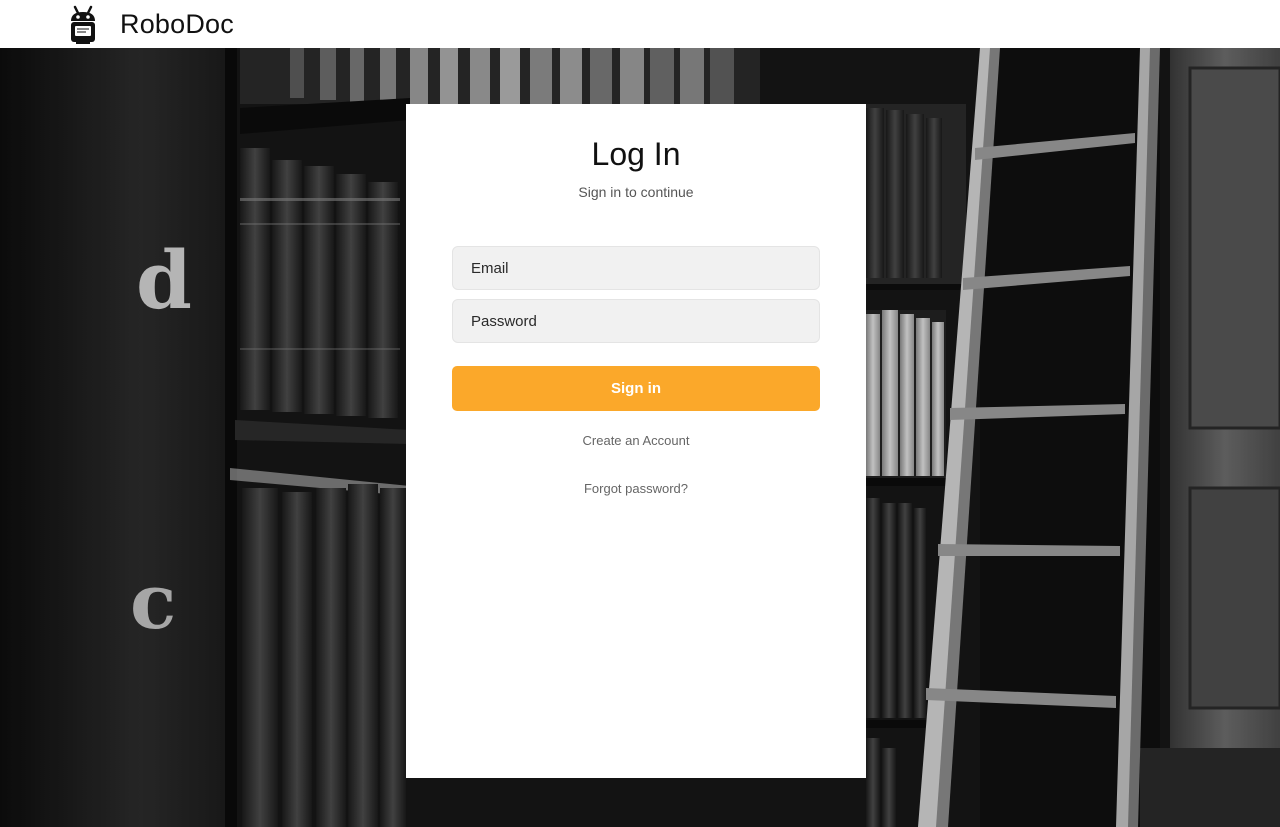 Image resolution: width=1280 pixels, height=827 pixels. I want to click on login-title: Log In, so click(636, 154).